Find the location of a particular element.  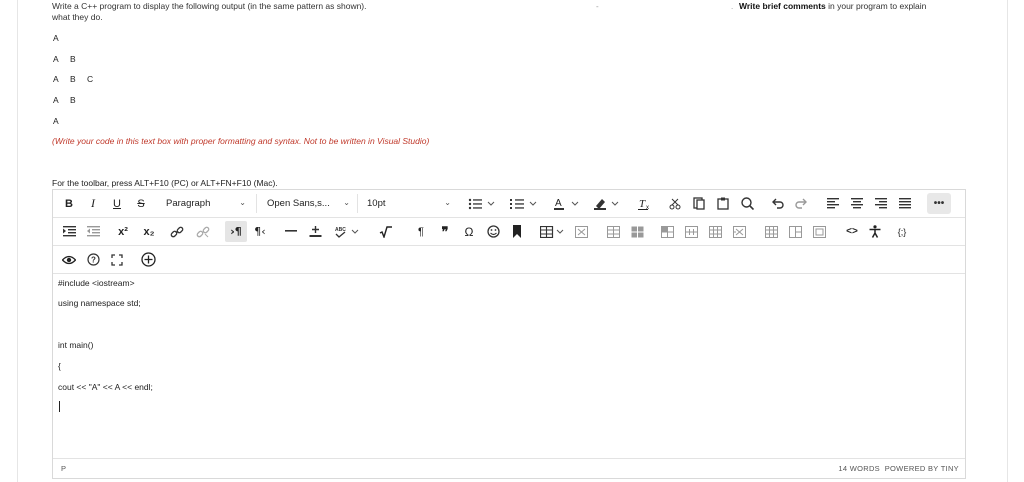

italic-button: I is located at coordinates (93, 203).